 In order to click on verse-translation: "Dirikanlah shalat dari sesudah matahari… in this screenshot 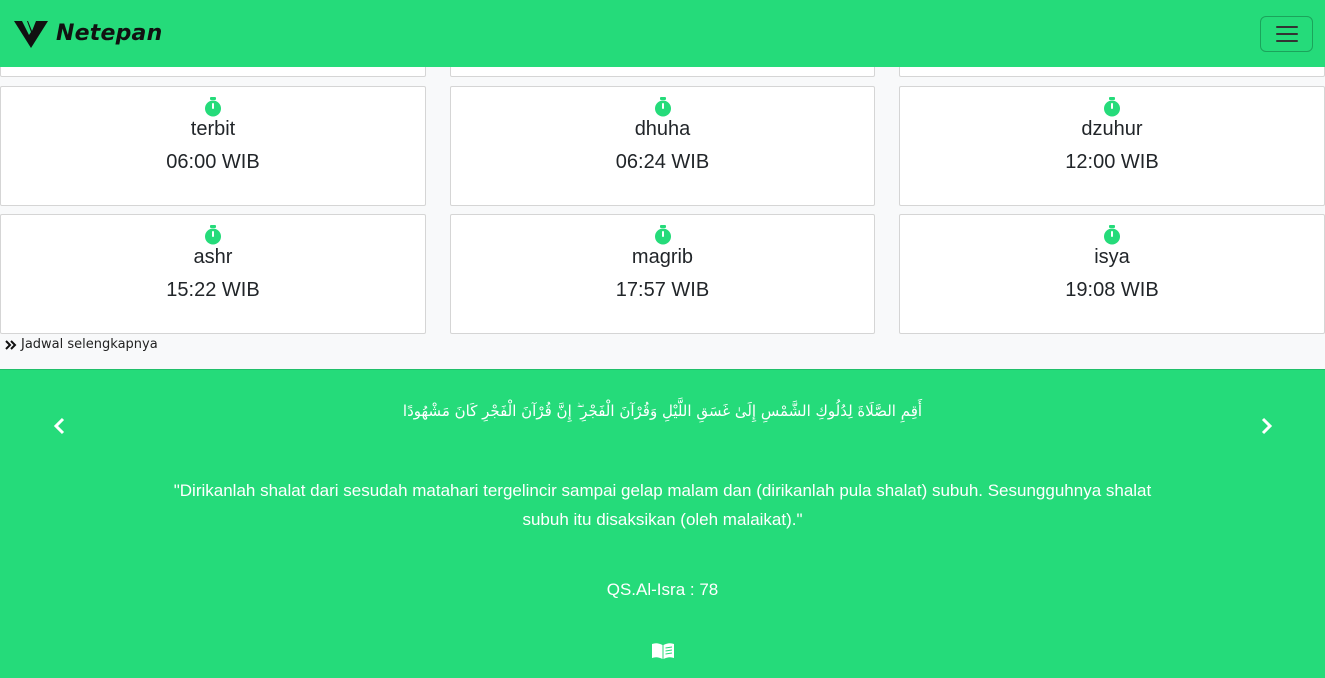, I will do `click(662, 505)`.